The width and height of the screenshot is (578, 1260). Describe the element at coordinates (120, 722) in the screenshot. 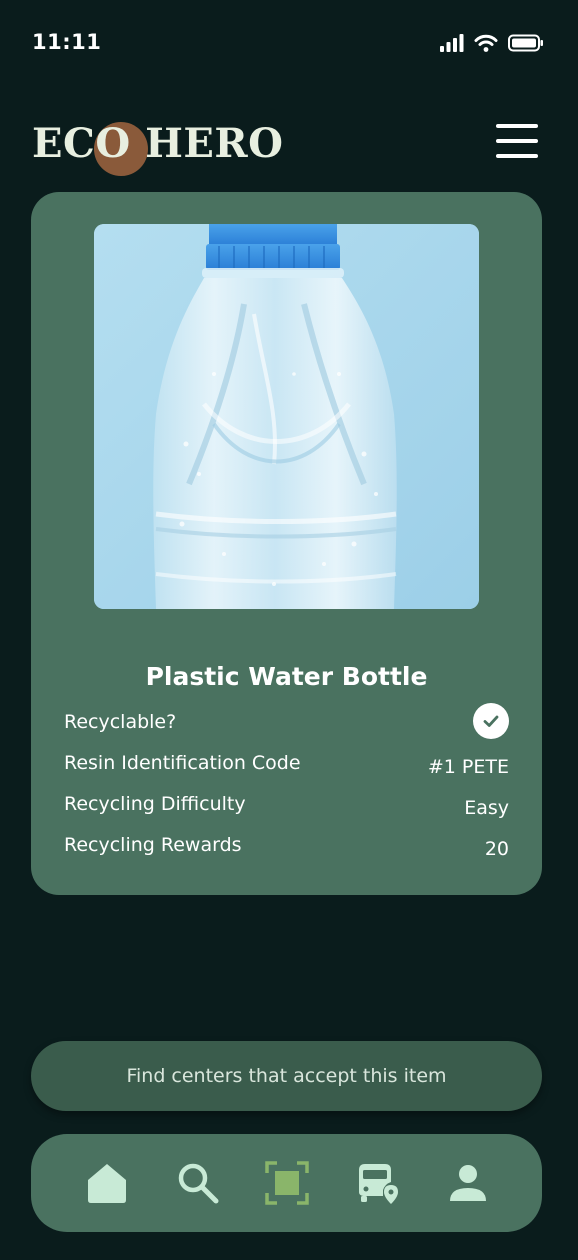

I see `attr-label: Recyclable?` at that location.